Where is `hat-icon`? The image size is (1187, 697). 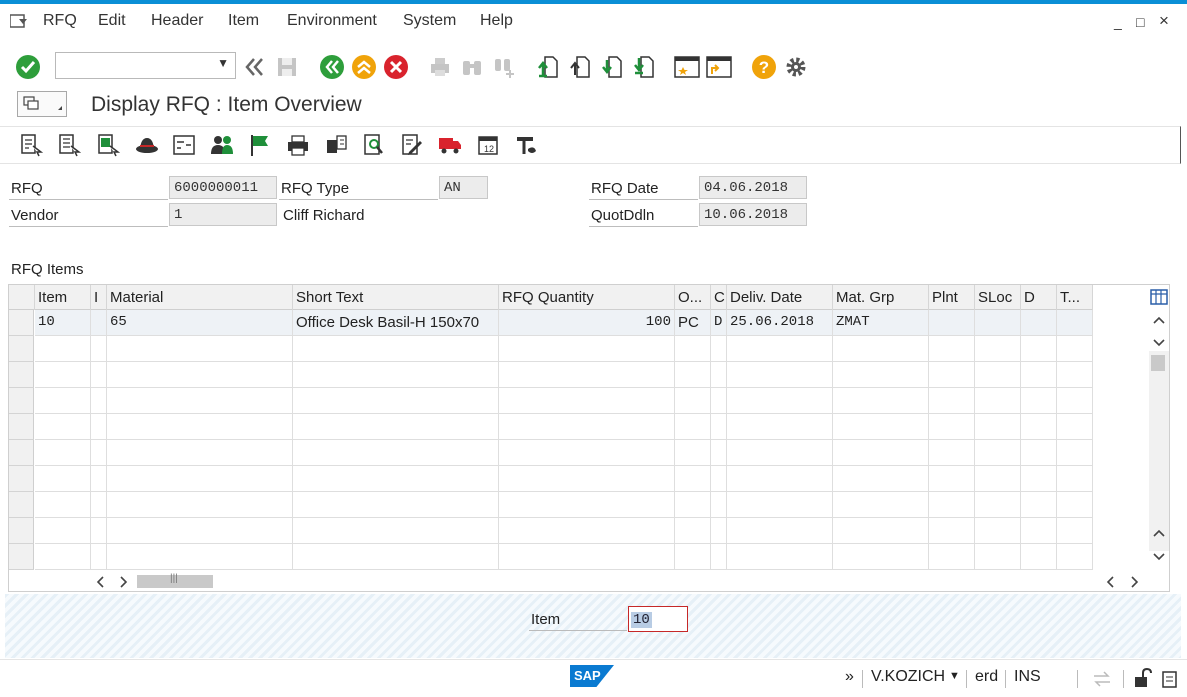
hat-icon is located at coordinates (147, 145).